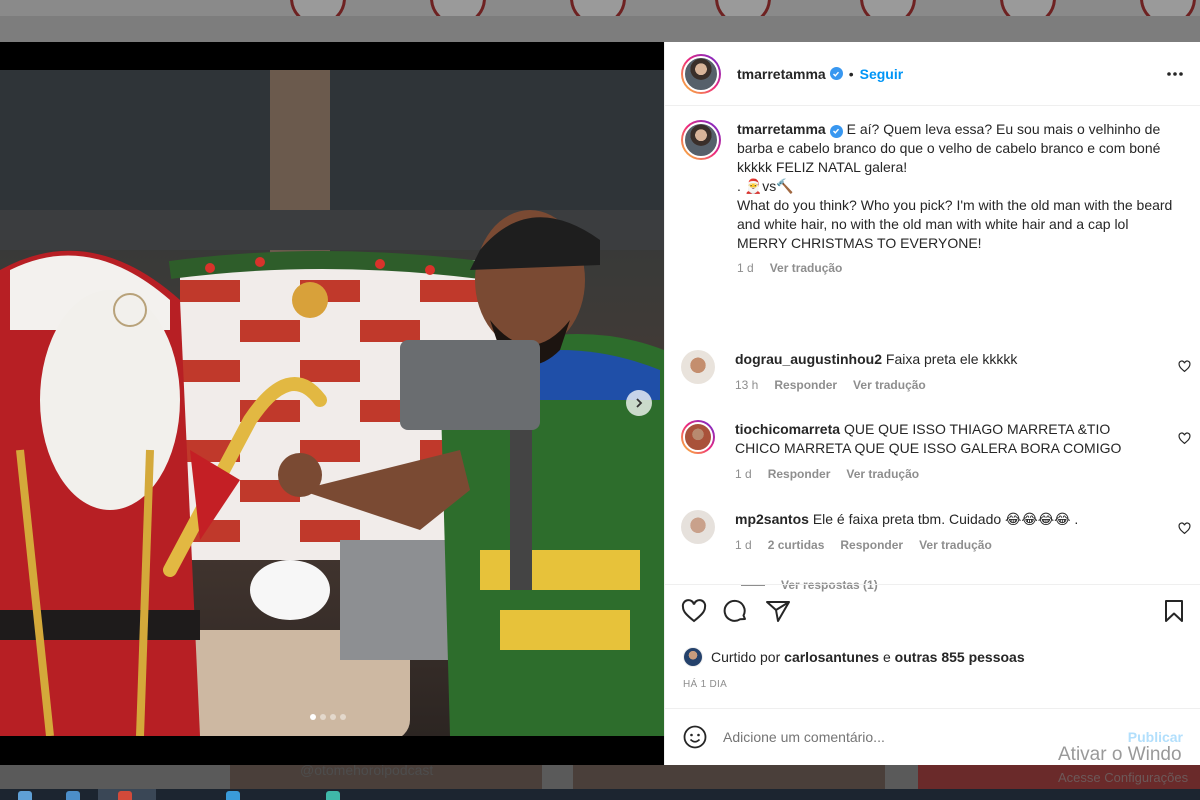 The image size is (1200, 800). What do you see at coordinates (701, 140) in the screenshot?
I see `caption-author-avatar` at bounding box center [701, 140].